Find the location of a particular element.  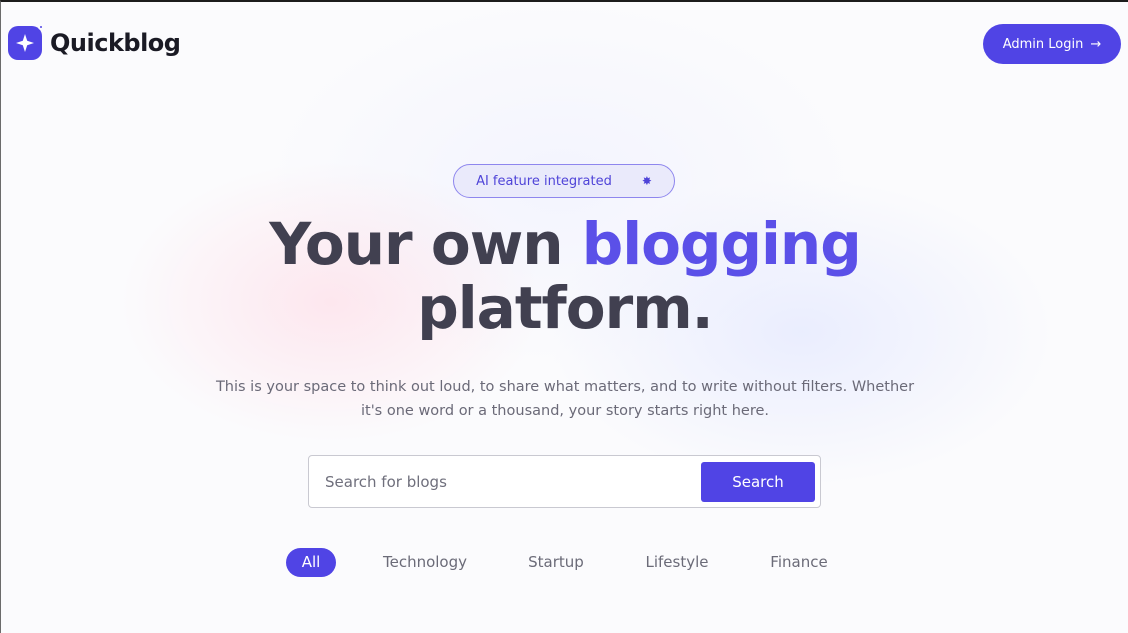

category-filter: All Technology Startup Lifestyle Finance is located at coordinates (564, 563).